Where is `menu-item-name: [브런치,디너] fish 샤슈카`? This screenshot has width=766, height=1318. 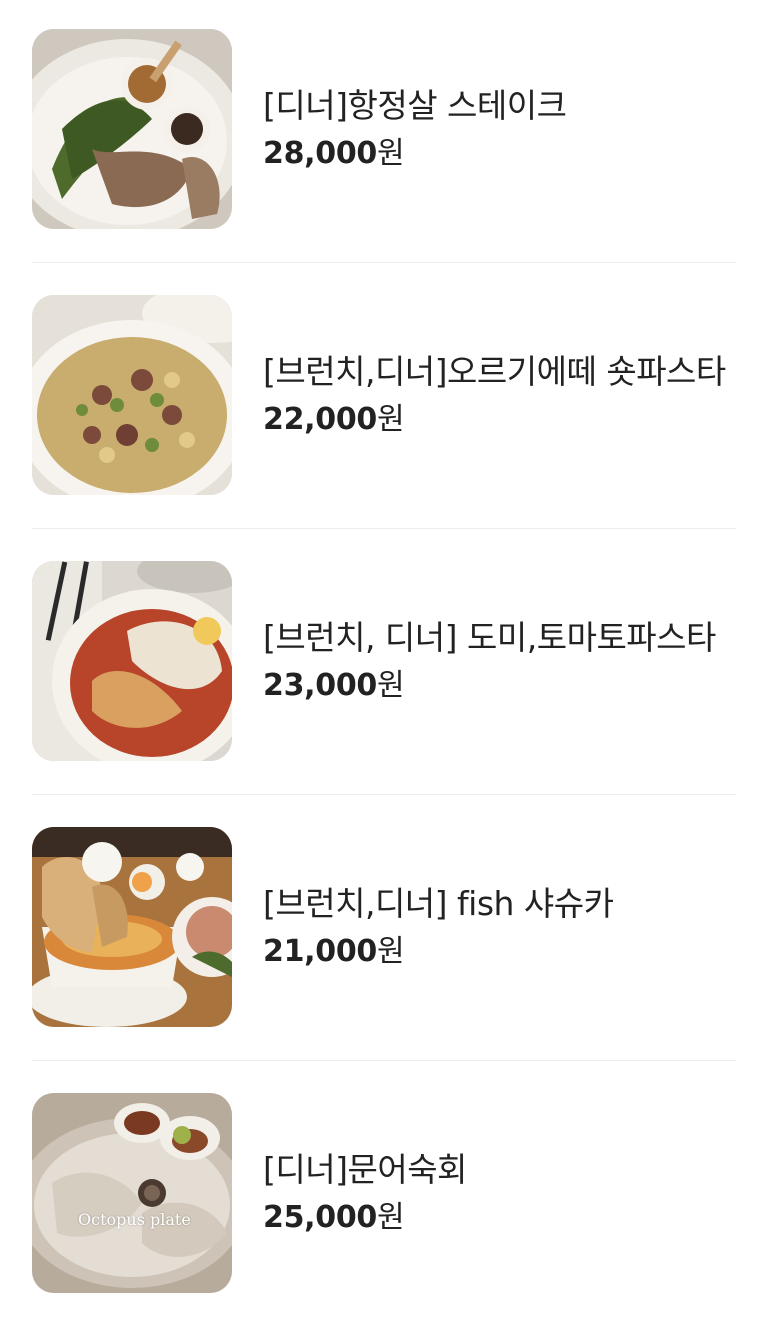
menu-item-name: [브런치,디너] fish 샤슈카 is located at coordinates (438, 903).